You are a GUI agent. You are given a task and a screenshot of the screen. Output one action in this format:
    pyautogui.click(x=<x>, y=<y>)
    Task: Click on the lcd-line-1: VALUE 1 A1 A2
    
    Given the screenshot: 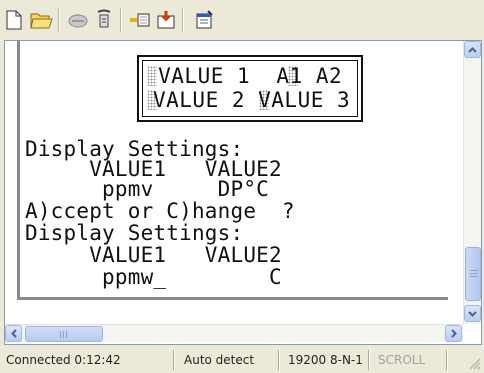 What is the action you would take?
    pyautogui.click(x=244, y=76)
    